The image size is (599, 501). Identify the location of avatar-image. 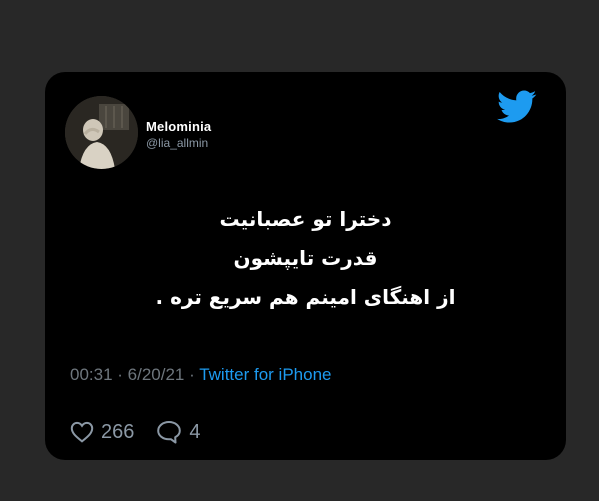
(101, 132).